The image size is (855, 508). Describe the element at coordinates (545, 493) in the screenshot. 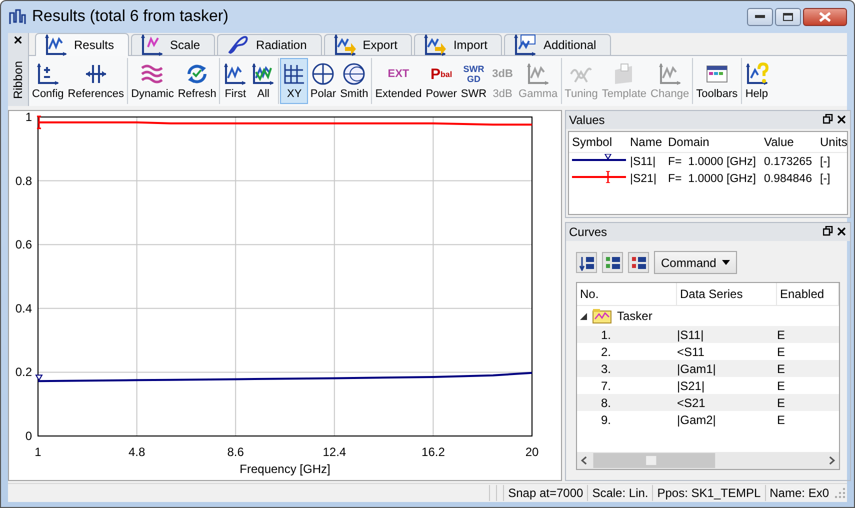

I see `status-field: Snap at=7000` at that location.